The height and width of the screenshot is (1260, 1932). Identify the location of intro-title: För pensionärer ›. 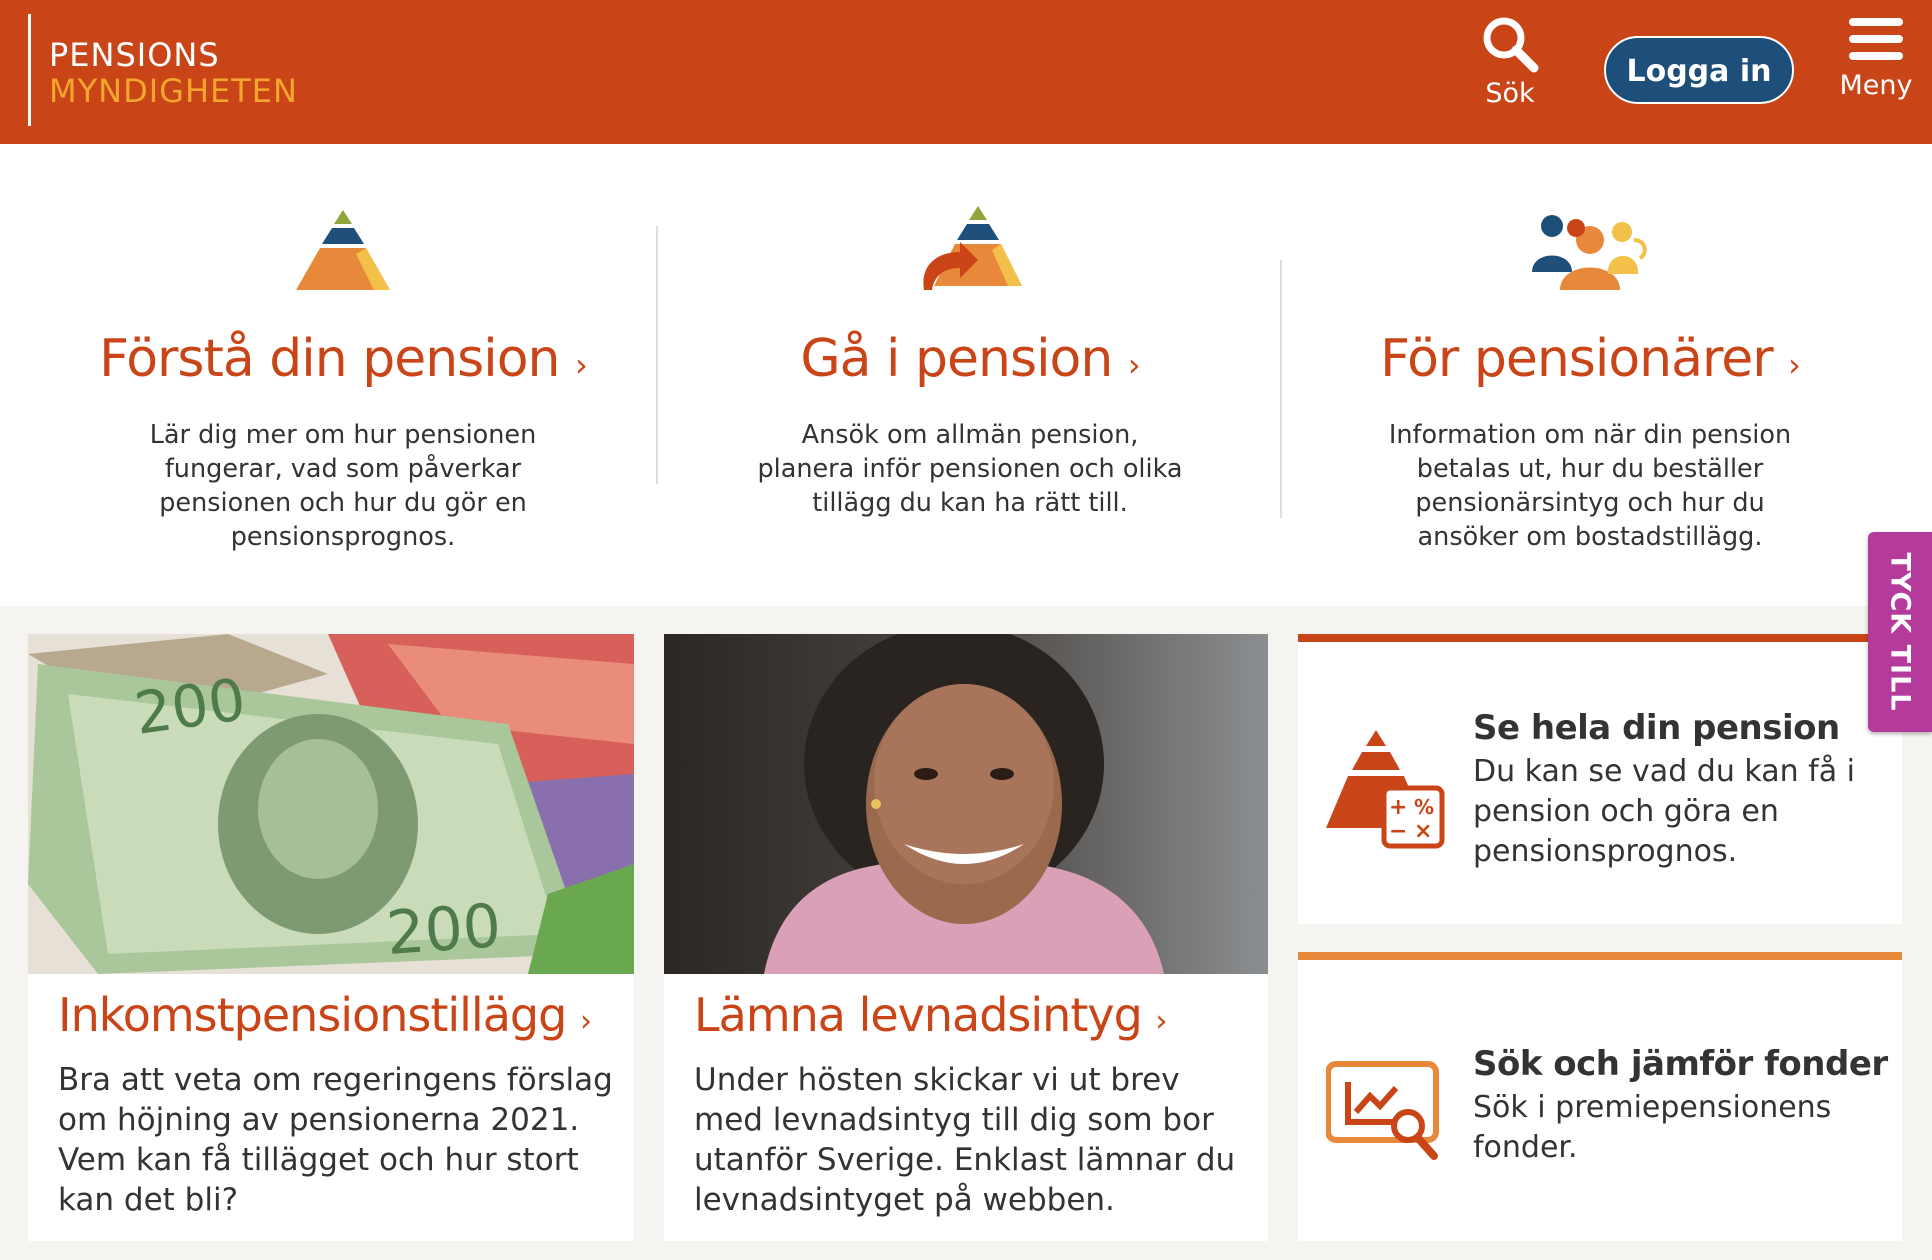
(1590, 362).